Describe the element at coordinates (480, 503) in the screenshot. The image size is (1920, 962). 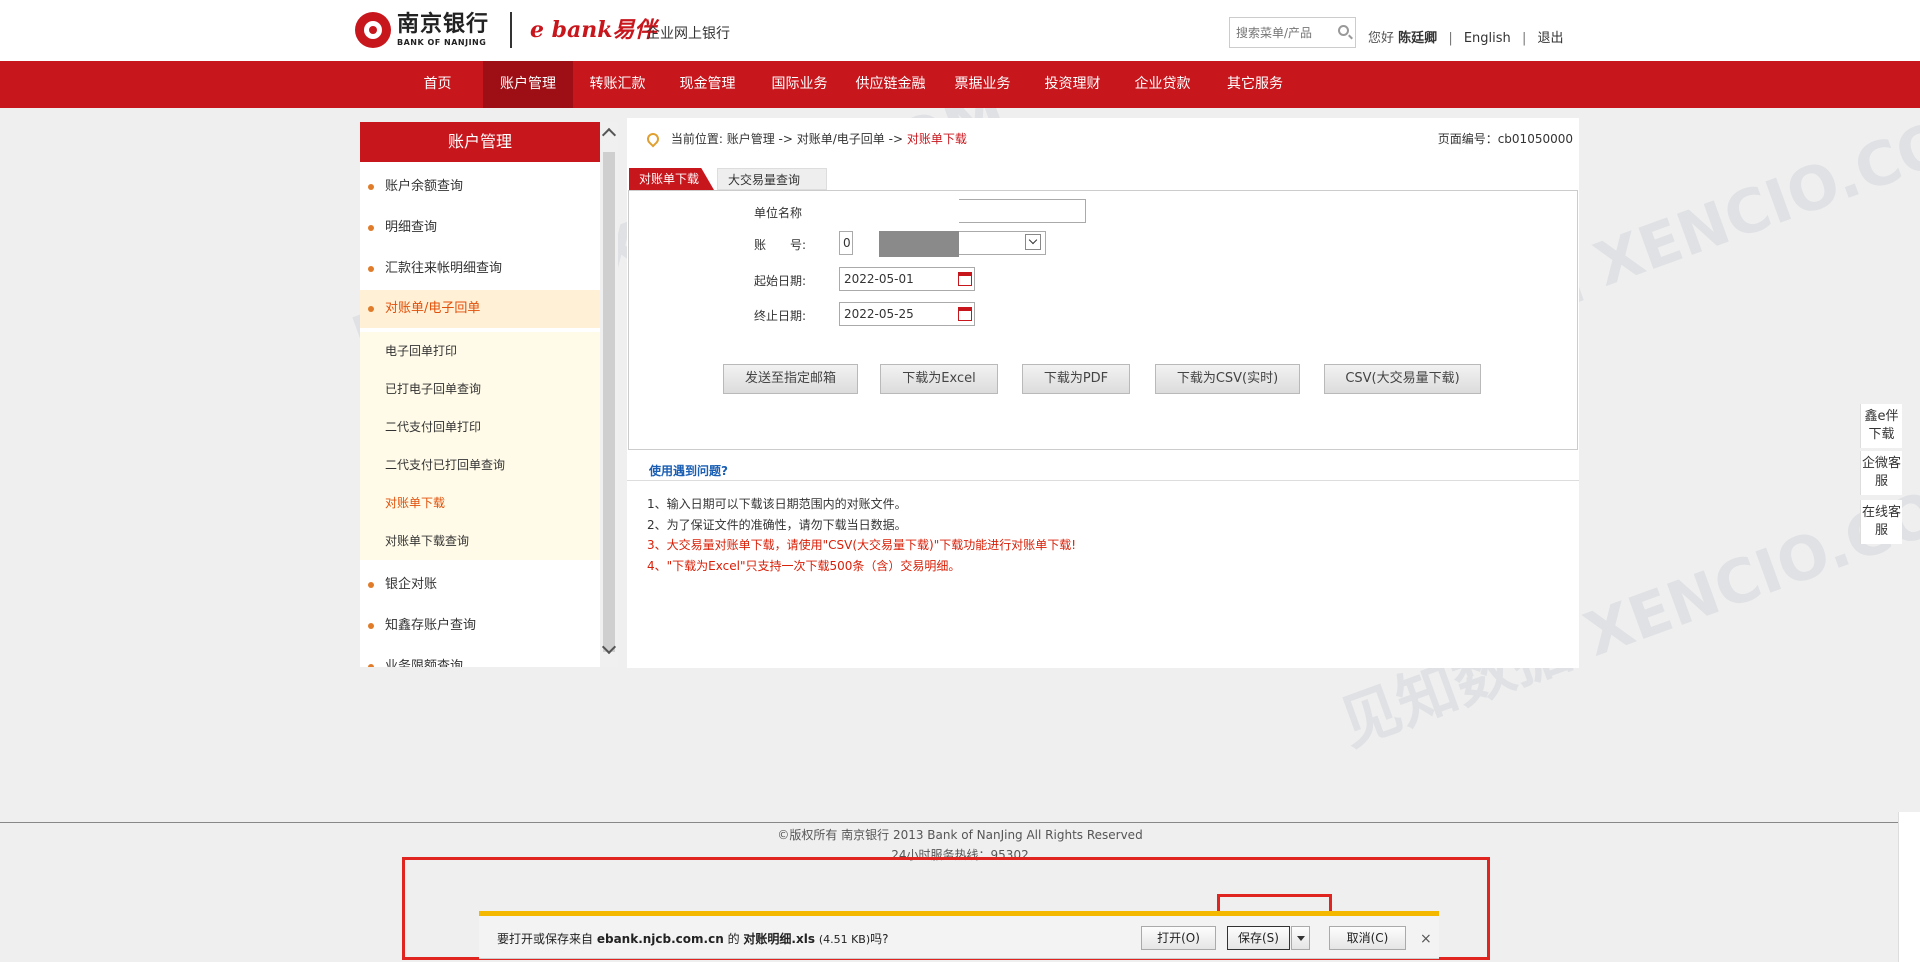
I see `sidebar-sub-statement-download: 对账单下载` at that location.